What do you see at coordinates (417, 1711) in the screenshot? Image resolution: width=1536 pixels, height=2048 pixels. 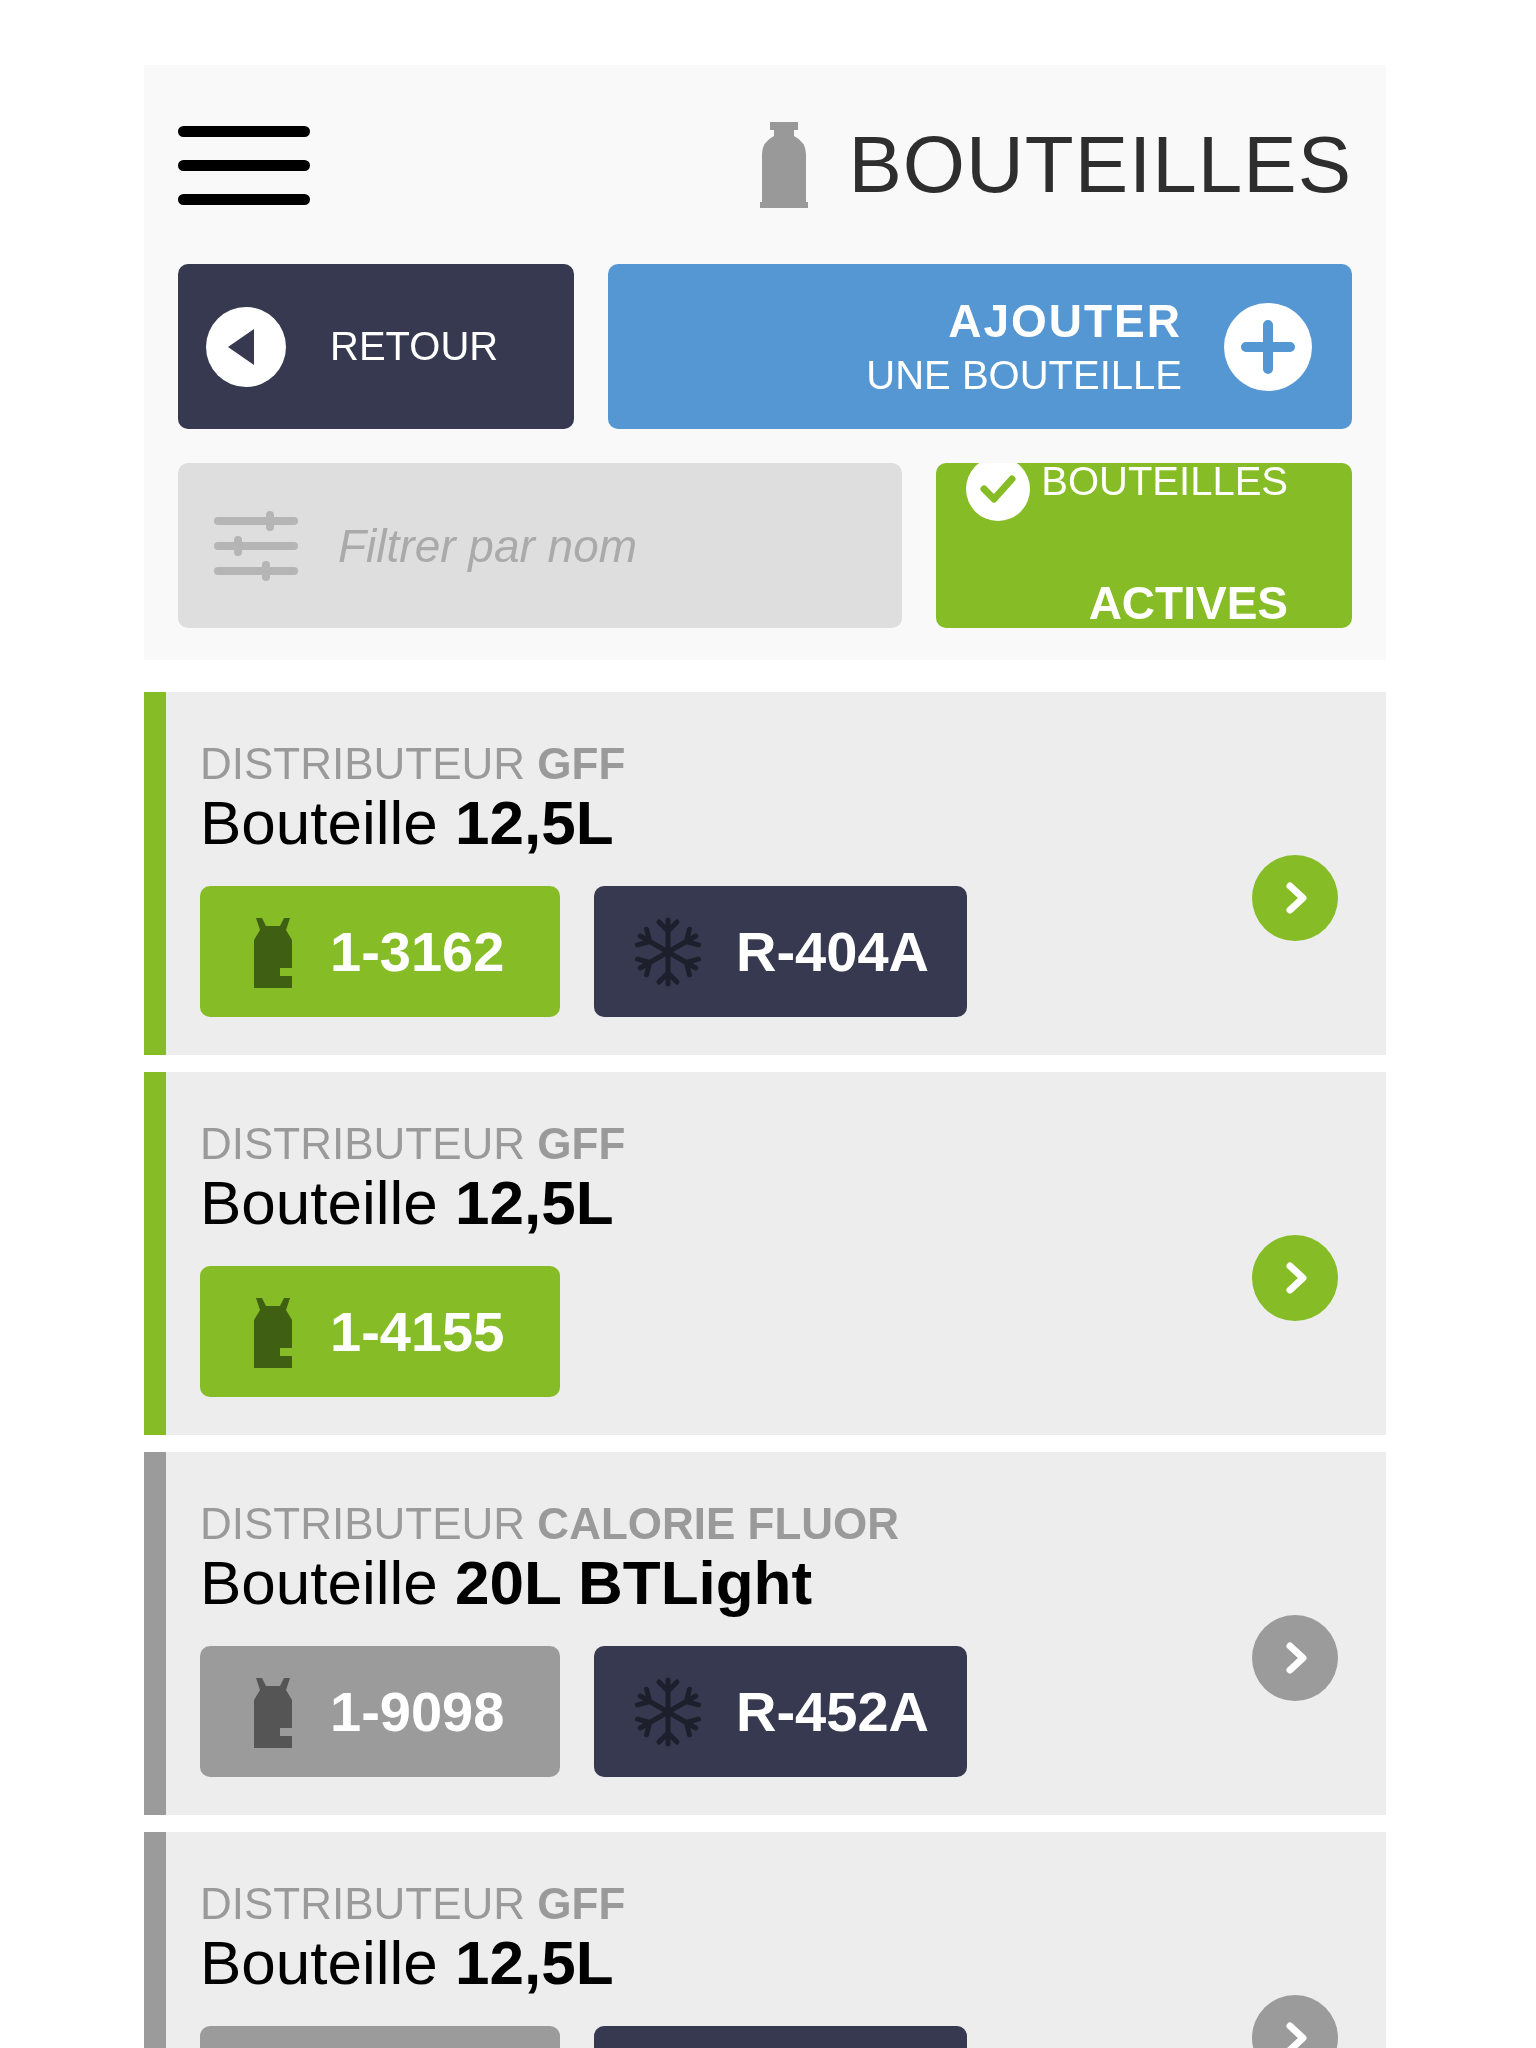 I see `serial-number: 1-9098` at bounding box center [417, 1711].